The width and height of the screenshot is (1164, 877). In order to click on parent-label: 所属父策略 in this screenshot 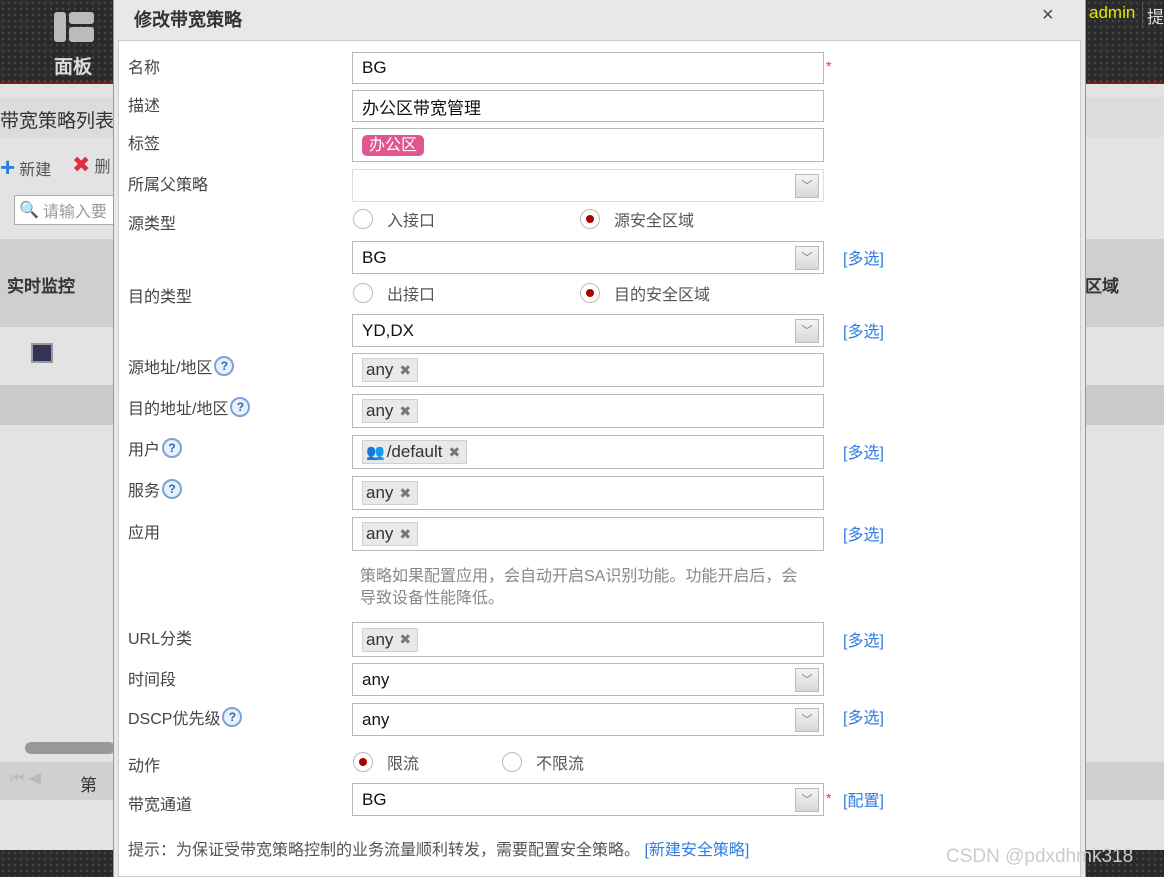, I will do `click(168, 185)`.